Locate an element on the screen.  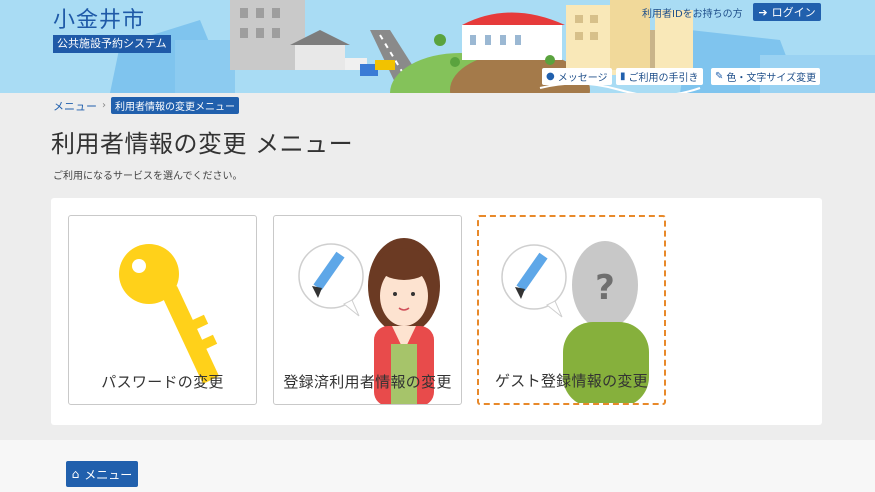
registered-user-card: 登録済利用者情報の変更 is located at coordinates (367, 310).